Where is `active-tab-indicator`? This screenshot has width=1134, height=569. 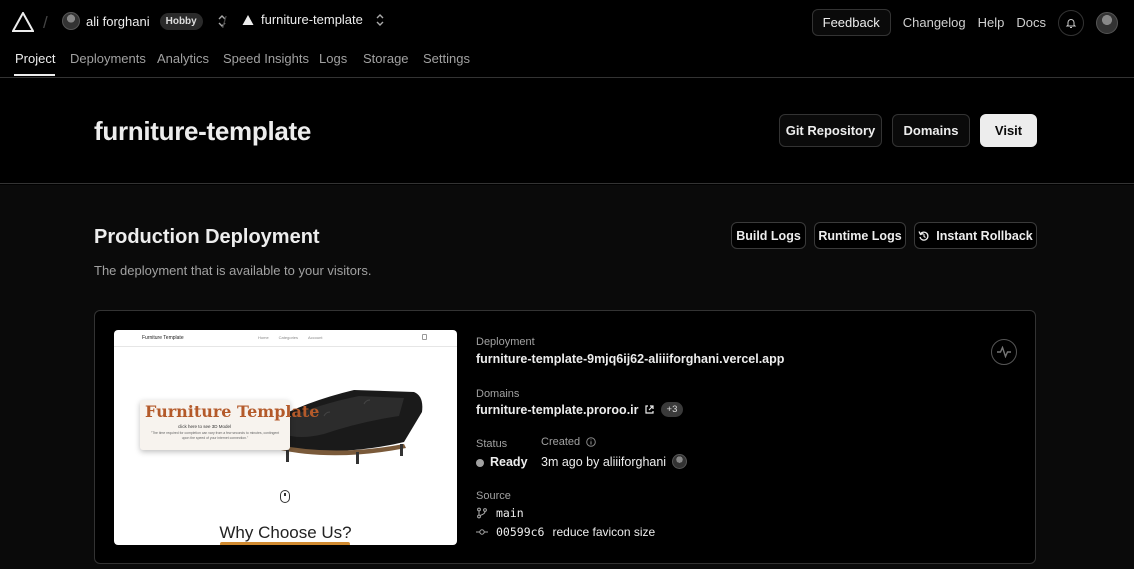
active-tab-indicator is located at coordinates (34, 75).